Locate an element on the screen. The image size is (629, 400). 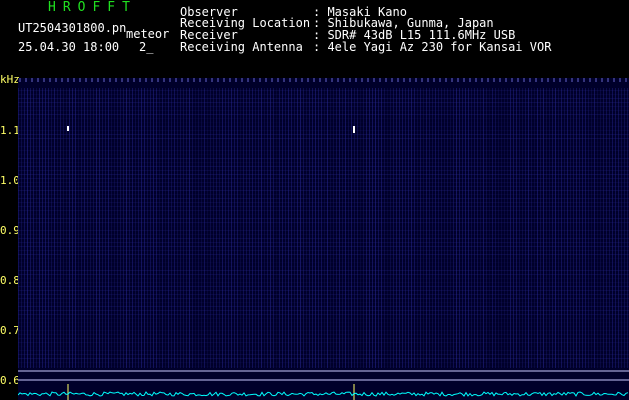
file-name: UT2504301800.pn is located at coordinates (72, 28).